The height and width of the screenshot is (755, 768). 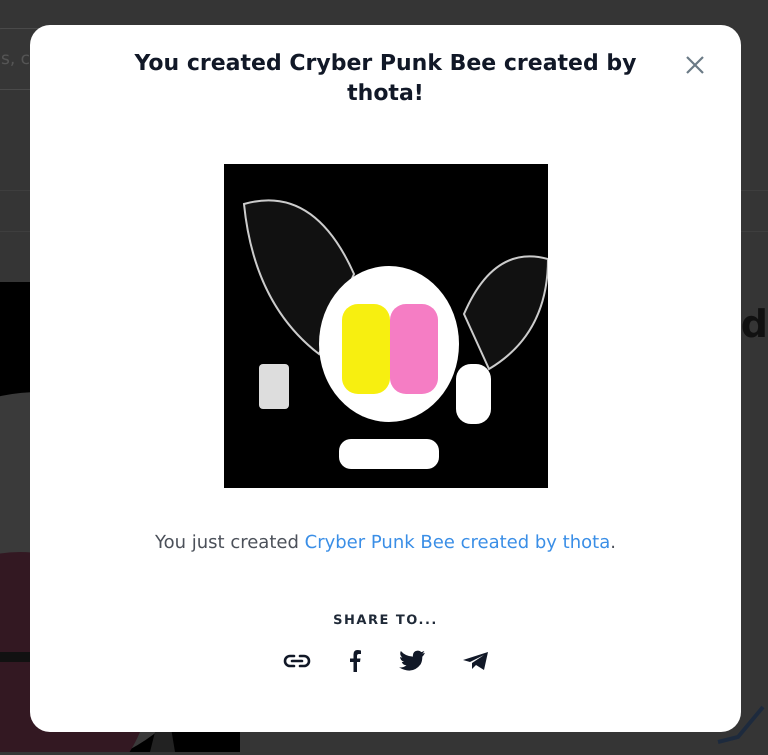 I want to click on item-link: Cryber Punk Bee created by thota, so click(x=457, y=542).